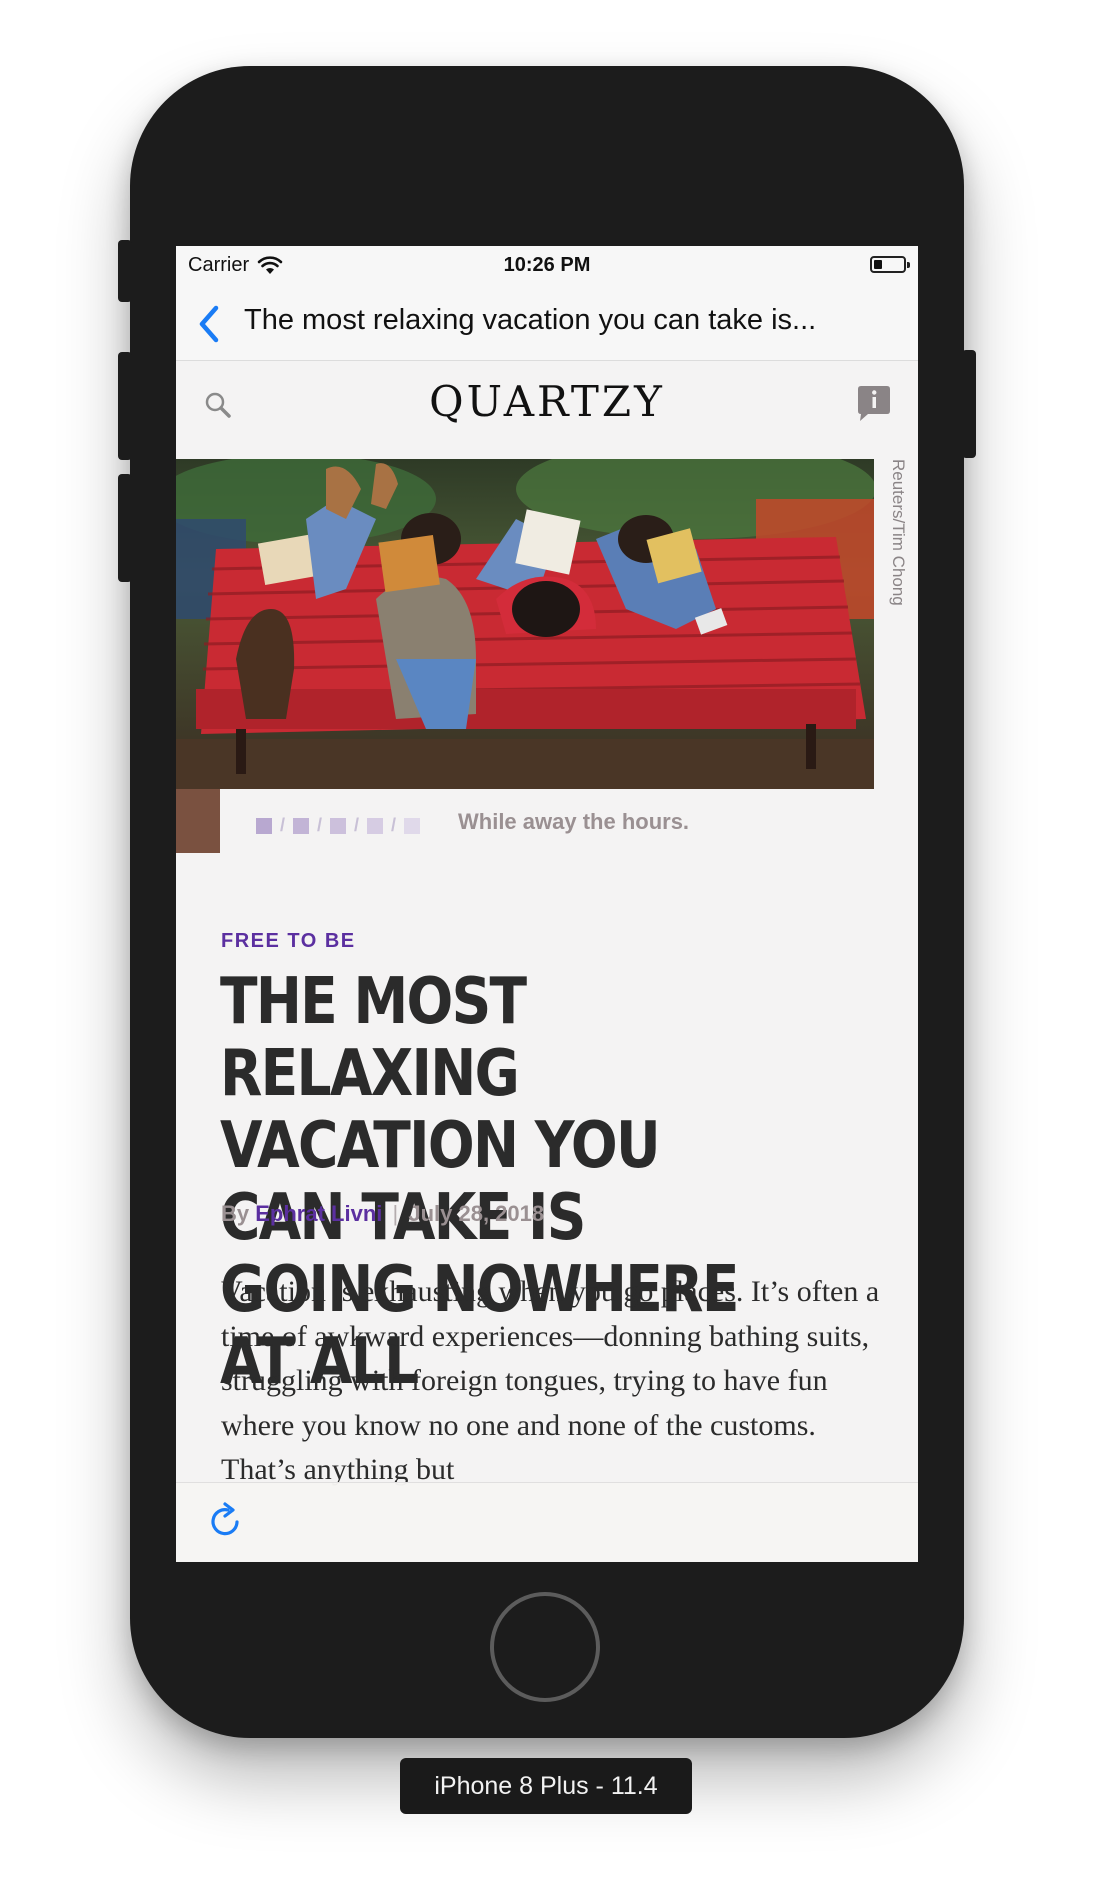 The image size is (1094, 1902). I want to click on gallery-pager: / / / /, so click(338, 825).